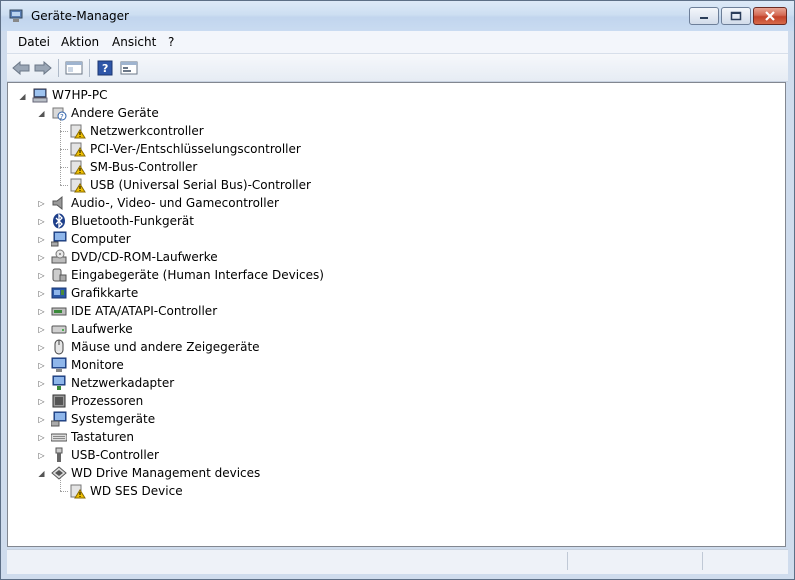  I want to click on tree-category: Audio-, Video- und Gamecontroller, so click(165, 203).